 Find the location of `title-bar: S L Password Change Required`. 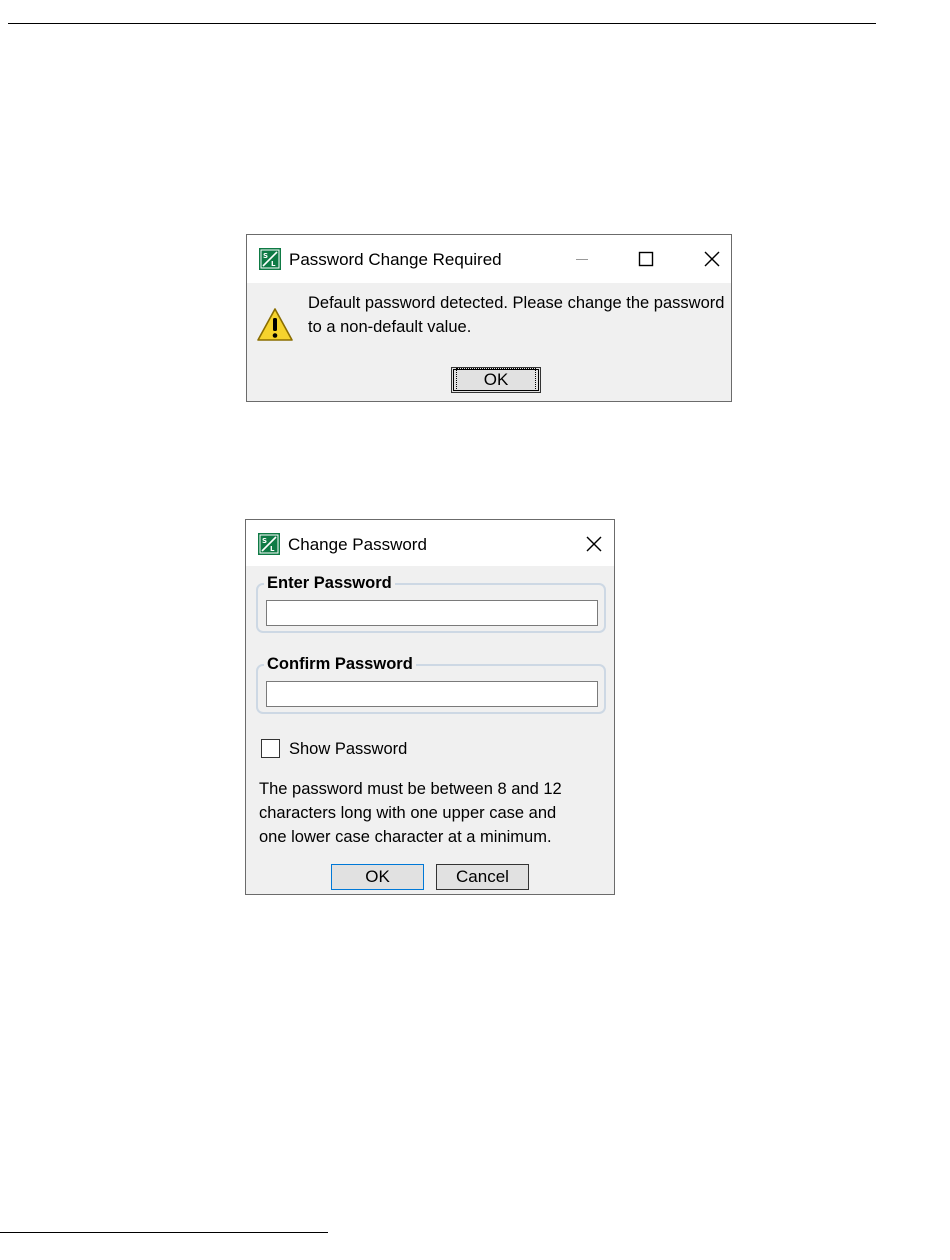

title-bar: S L Password Change Required is located at coordinates (489, 259).